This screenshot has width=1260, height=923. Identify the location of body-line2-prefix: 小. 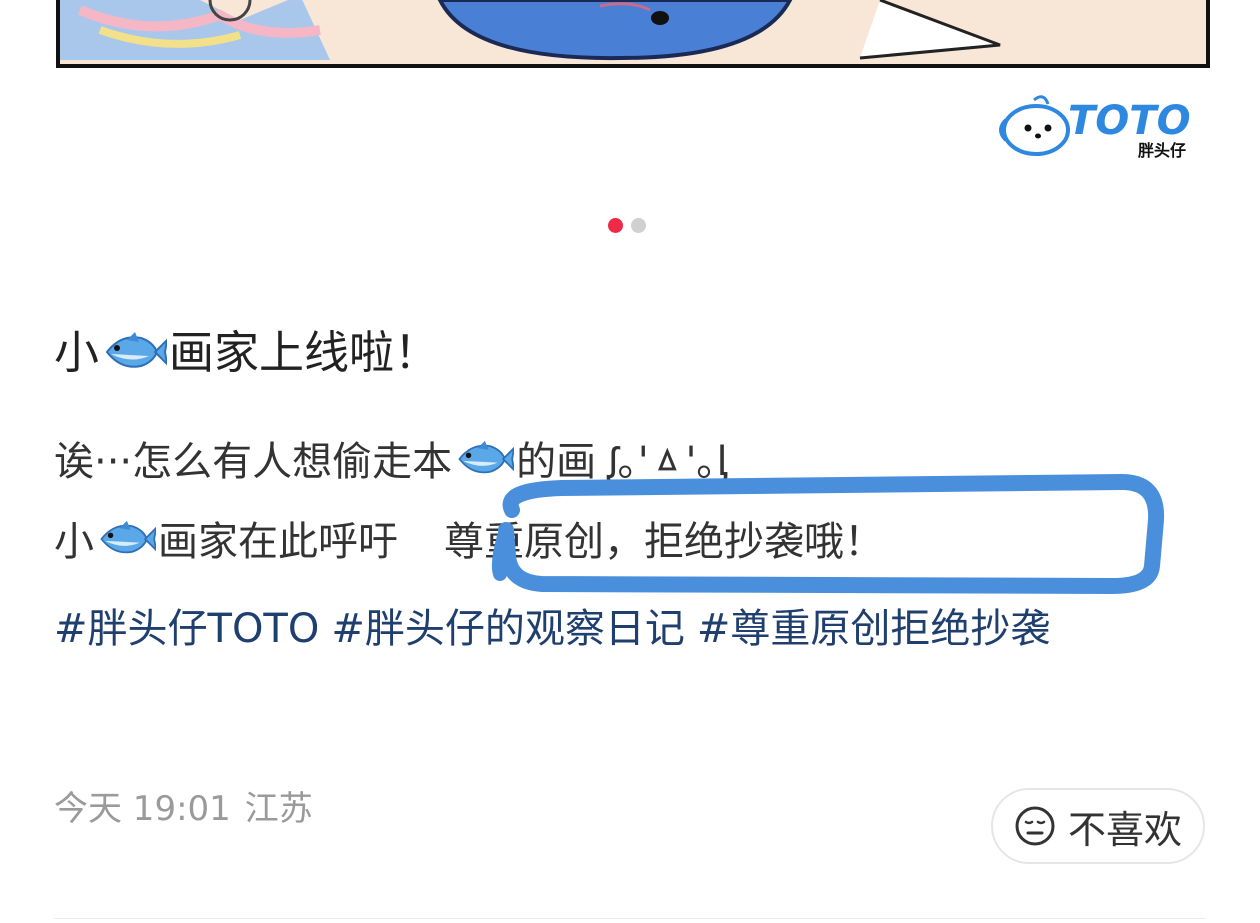
(74, 542).